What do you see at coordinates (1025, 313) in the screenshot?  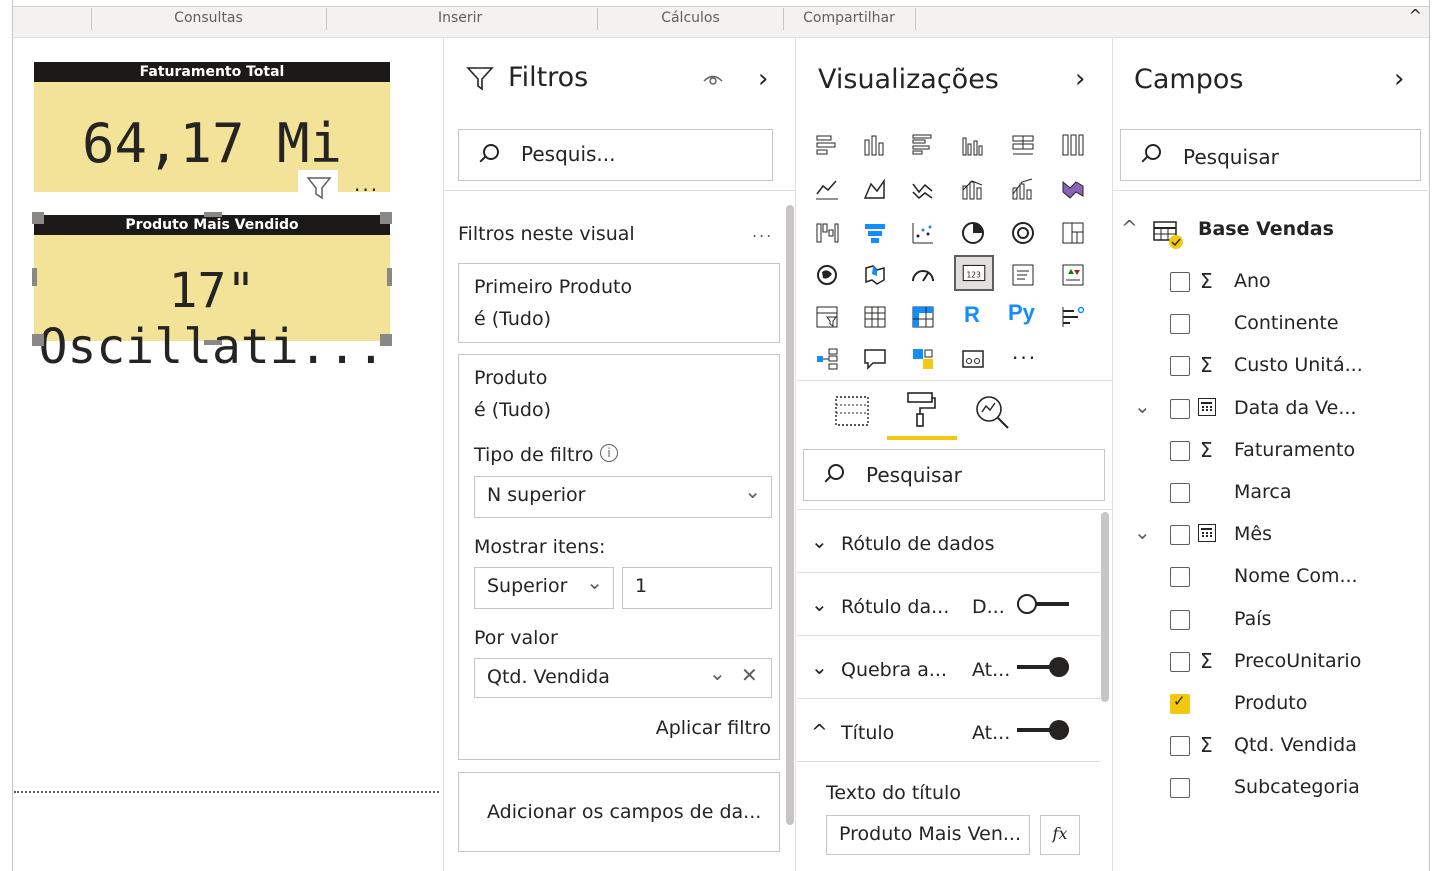 I see `python-visual-icon: Py` at bounding box center [1025, 313].